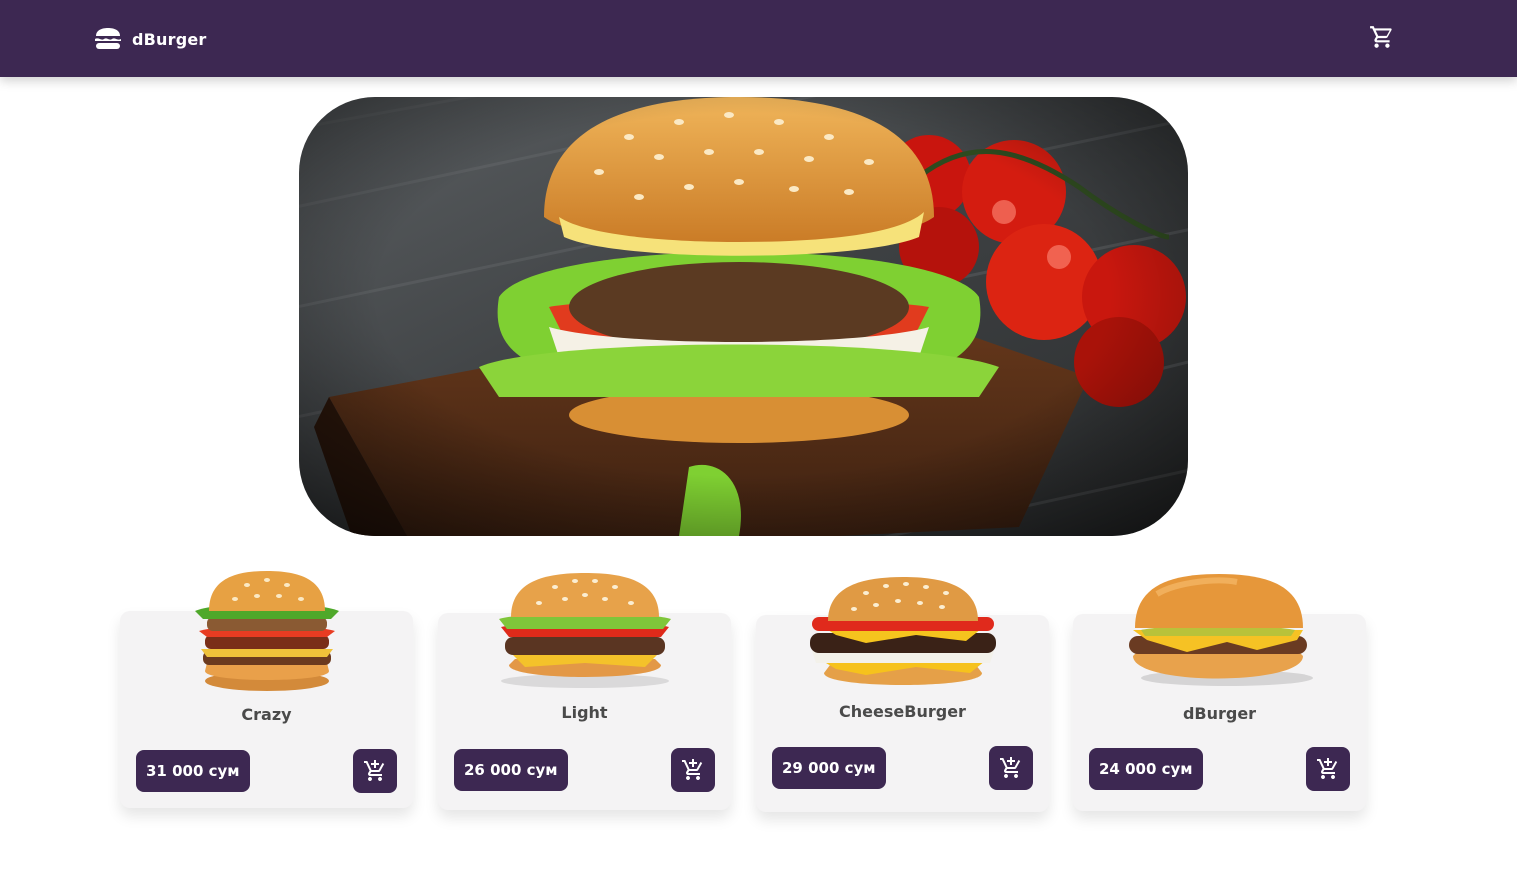 Image resolution: width=1517 pixels, height=879 pixels. Describe the element at coordinates (169, 39) in the screenshot. I see `brand-name: dBurger` at that location.